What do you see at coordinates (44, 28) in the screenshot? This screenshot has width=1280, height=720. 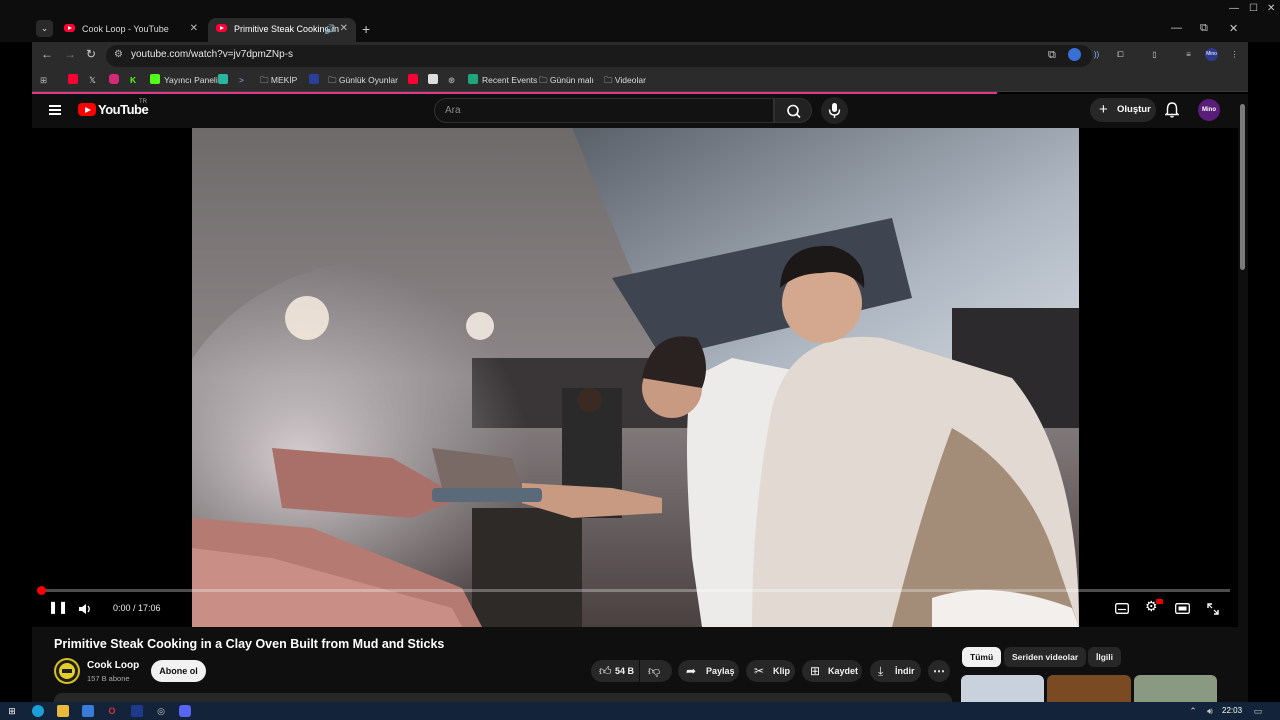 I see `tab-search-button: ⌄` at bounding box center [44, 28].